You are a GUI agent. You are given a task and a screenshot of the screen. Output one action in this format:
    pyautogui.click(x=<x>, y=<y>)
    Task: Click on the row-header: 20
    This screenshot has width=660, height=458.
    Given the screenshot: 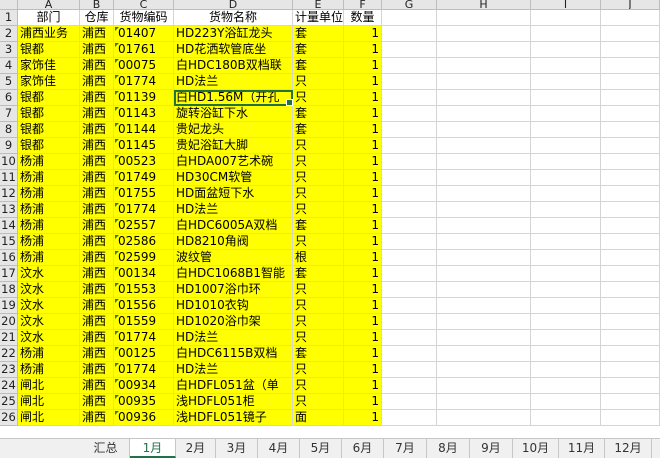 What is the action you would take?
    pyautogui.click(x=9, y=322)
    